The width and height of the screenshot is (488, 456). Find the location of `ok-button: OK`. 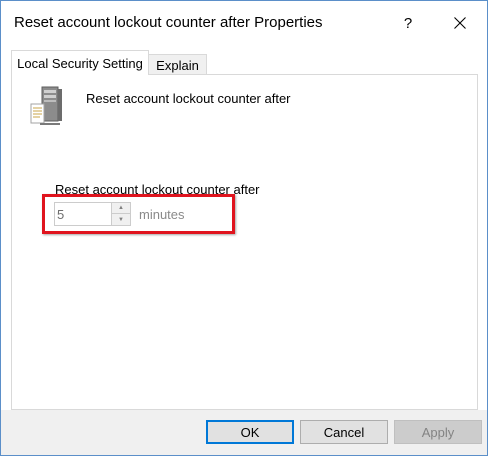

ok-button: OK is located at coordinates (250, 432).